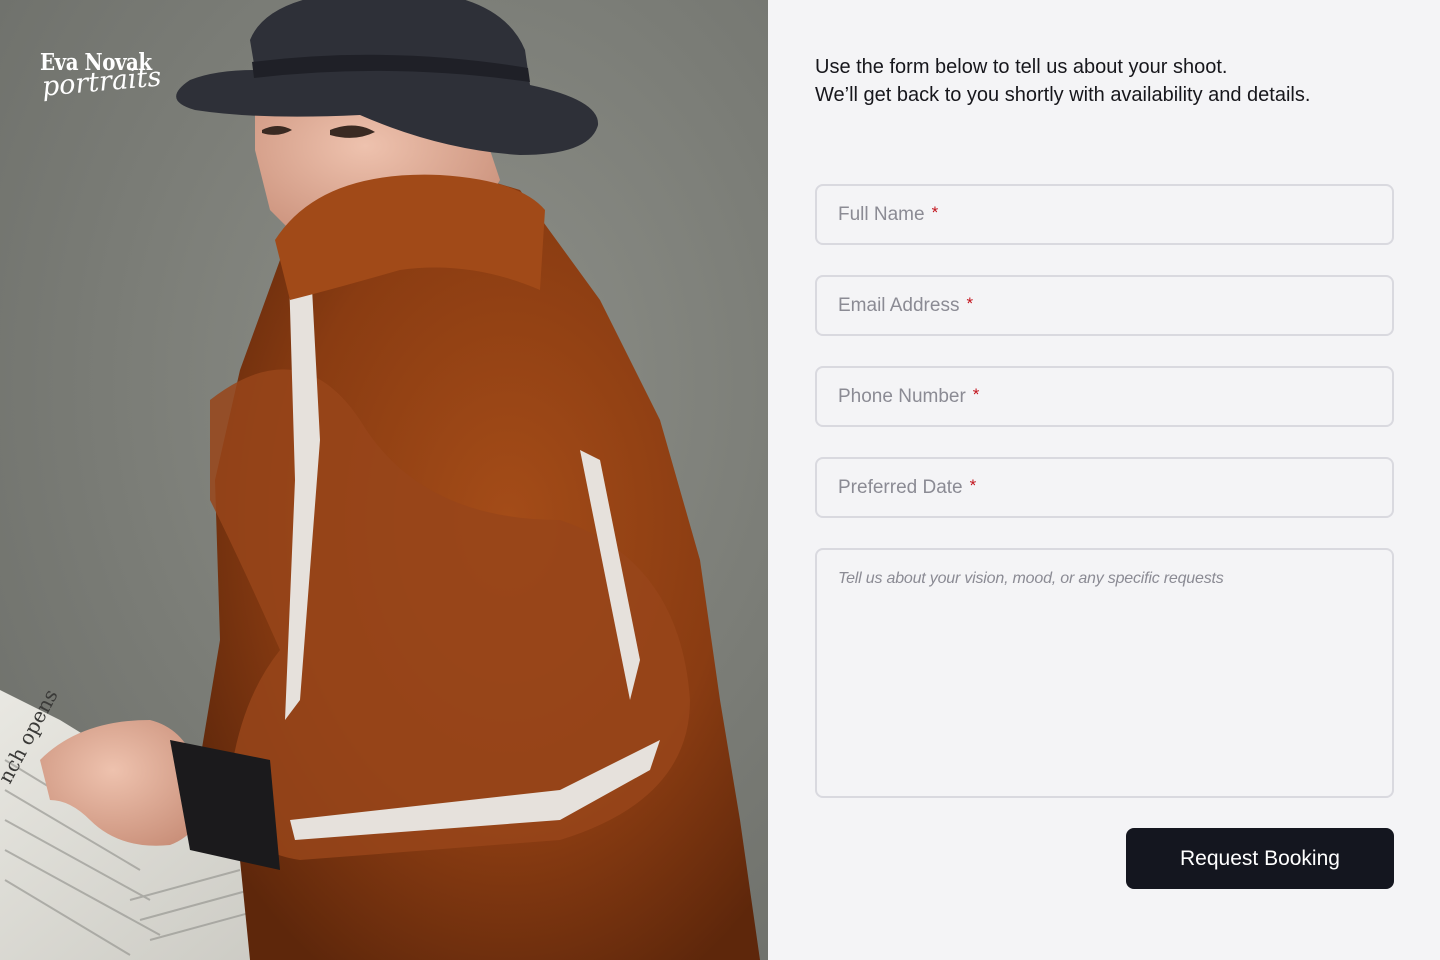 Image resolution: width=1440 pixels, height=960 pixels. Describe the element at coordinates (1260, 858) in the screenshot. I see `request-booking-button: Request Booking` at that location.